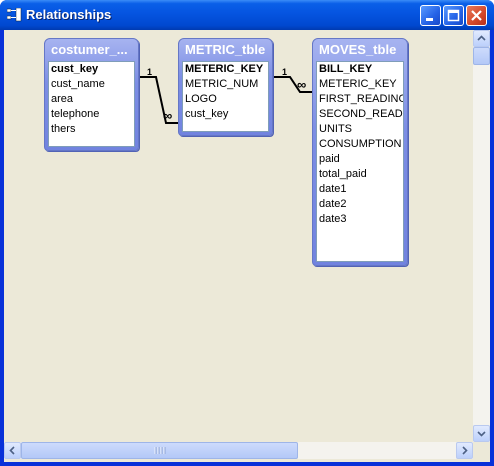 This screenshot has height=466, width=494. Describe the element at coordinates (225, 99) in the screenshot. I see `field-item: LOGO` at that location.